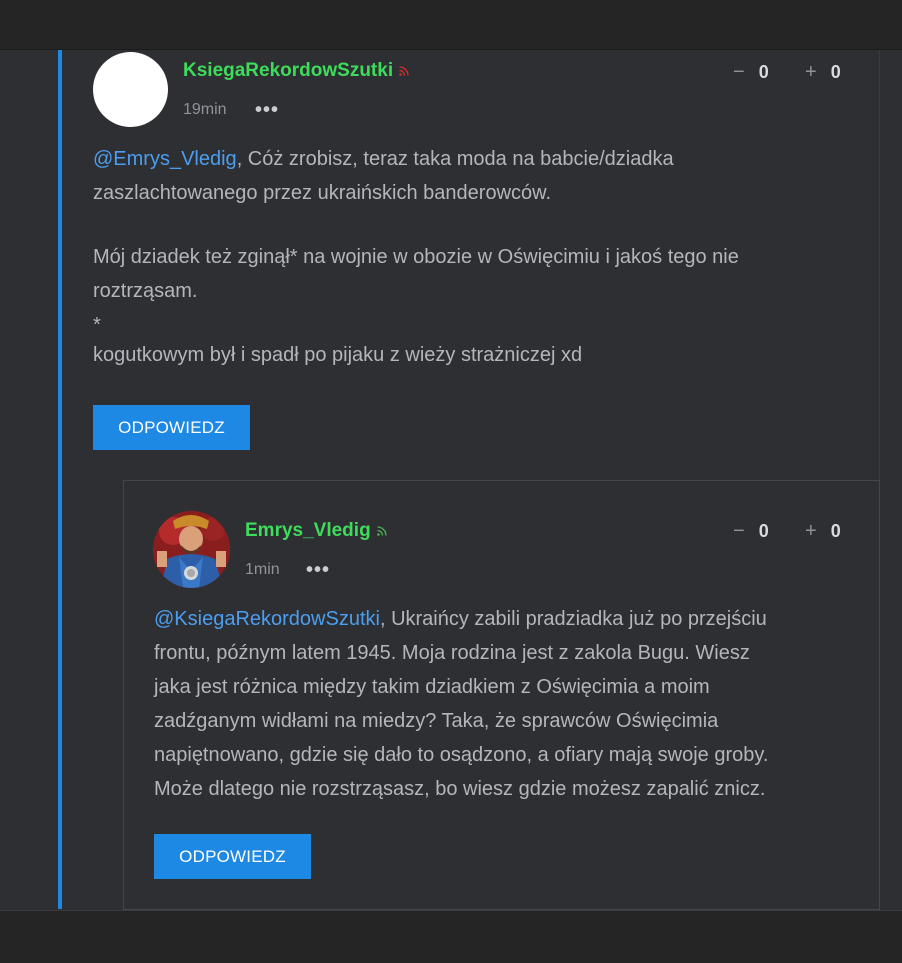  Describe the element at coordinates (451, 25) in the screenshot. I see `top-bar` at that location.